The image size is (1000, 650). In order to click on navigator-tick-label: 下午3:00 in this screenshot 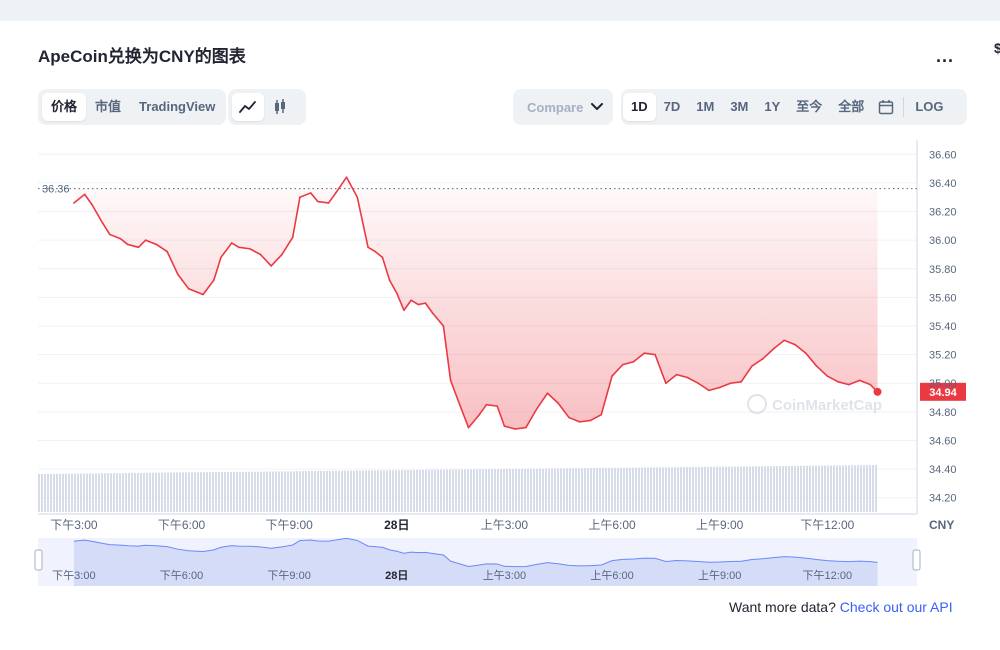, I will do `click(73, 575)`.